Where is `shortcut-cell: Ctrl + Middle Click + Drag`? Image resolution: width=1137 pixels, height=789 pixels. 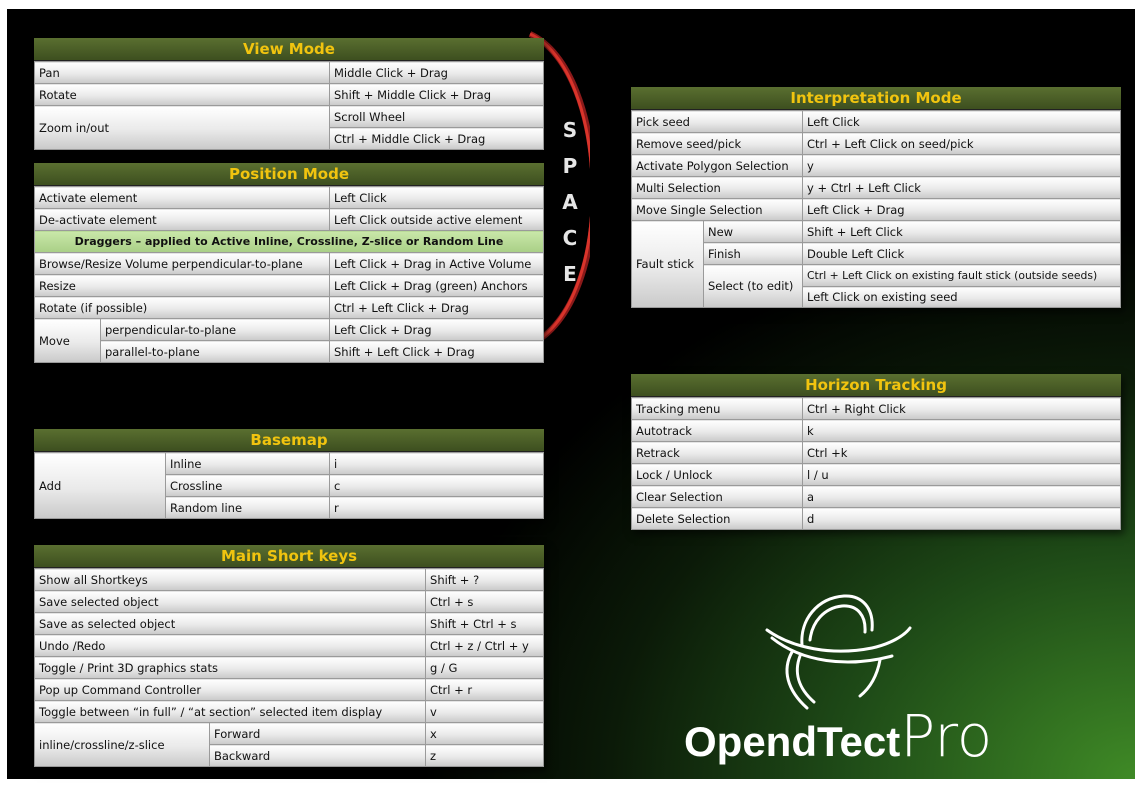
shortcut-cell: Ctrl + Middle Click + Drag is located at coordinates (436, 138).